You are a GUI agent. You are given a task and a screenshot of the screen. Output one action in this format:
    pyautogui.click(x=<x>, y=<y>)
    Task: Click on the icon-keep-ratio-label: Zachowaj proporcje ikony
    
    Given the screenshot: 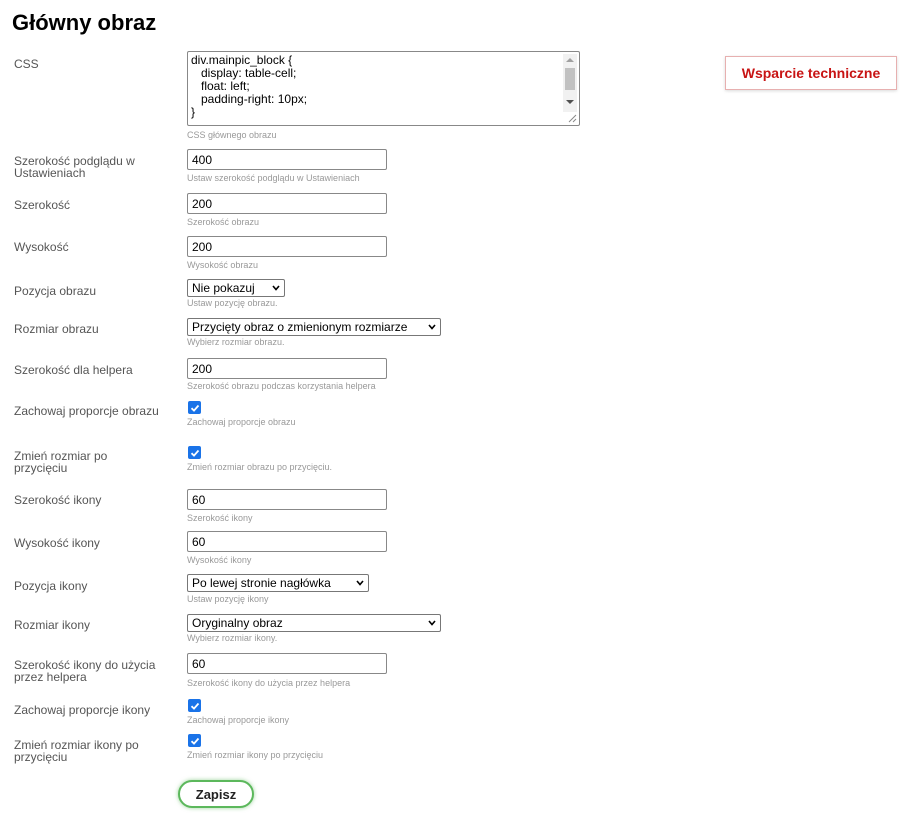 What is the action you would take?
    pyautogui.click(x=82, y=710)
    